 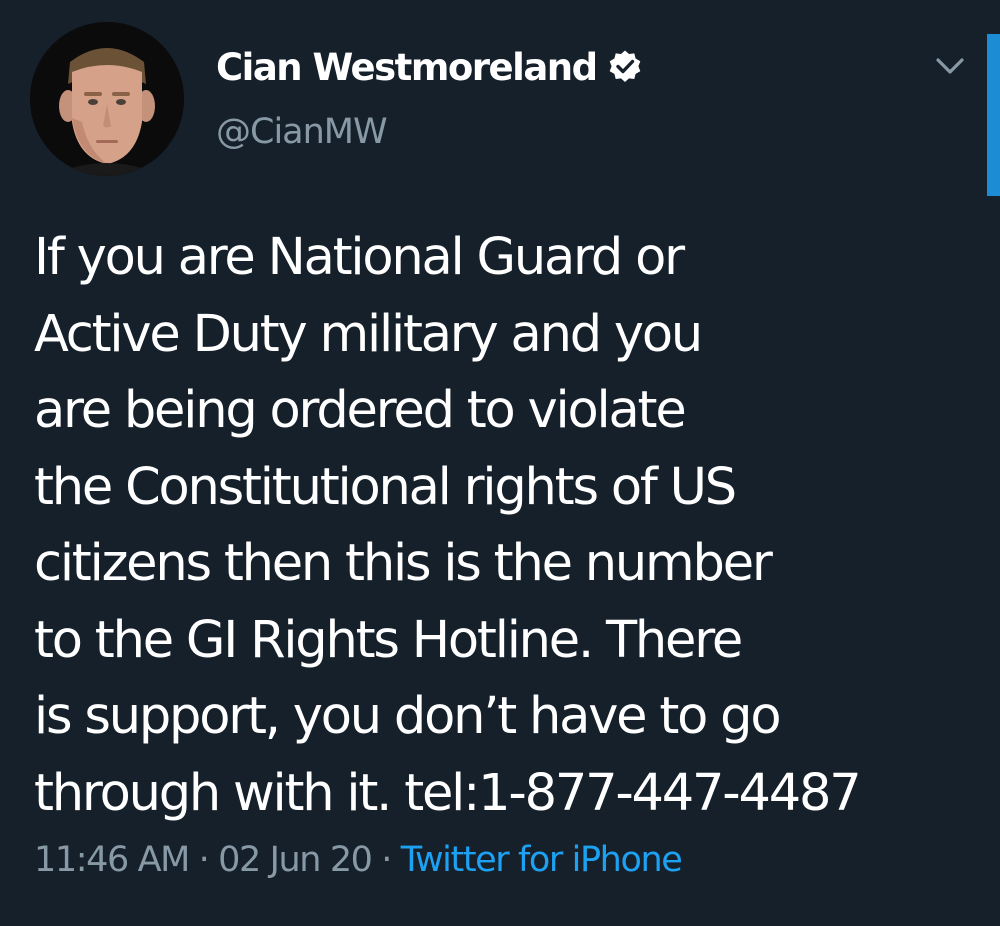 What do you see at coordinates (302, 132) in the screenshot?
I see `author-handle: @CianMW` at bounding box center [302, 132].